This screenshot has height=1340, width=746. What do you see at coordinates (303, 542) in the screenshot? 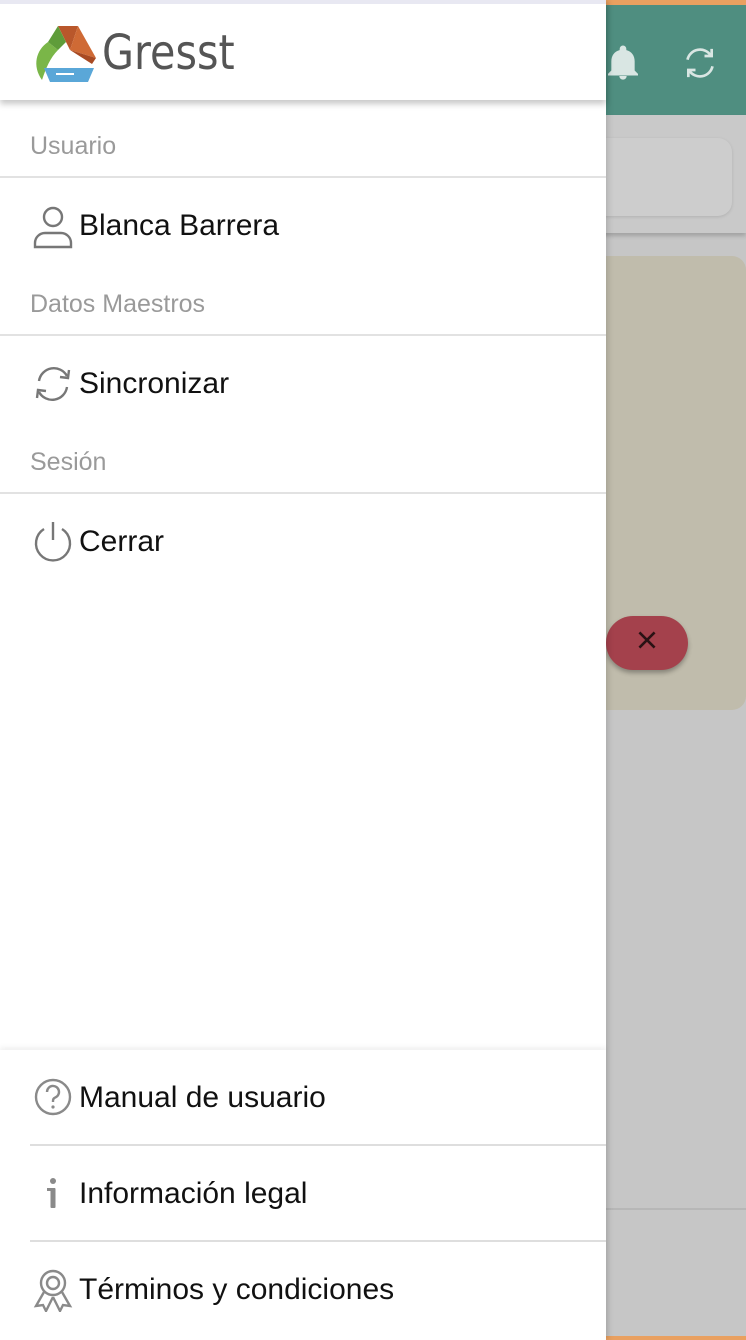
I see `menu-item-cerrar: Cerrar` at bounding box center [303, 542].